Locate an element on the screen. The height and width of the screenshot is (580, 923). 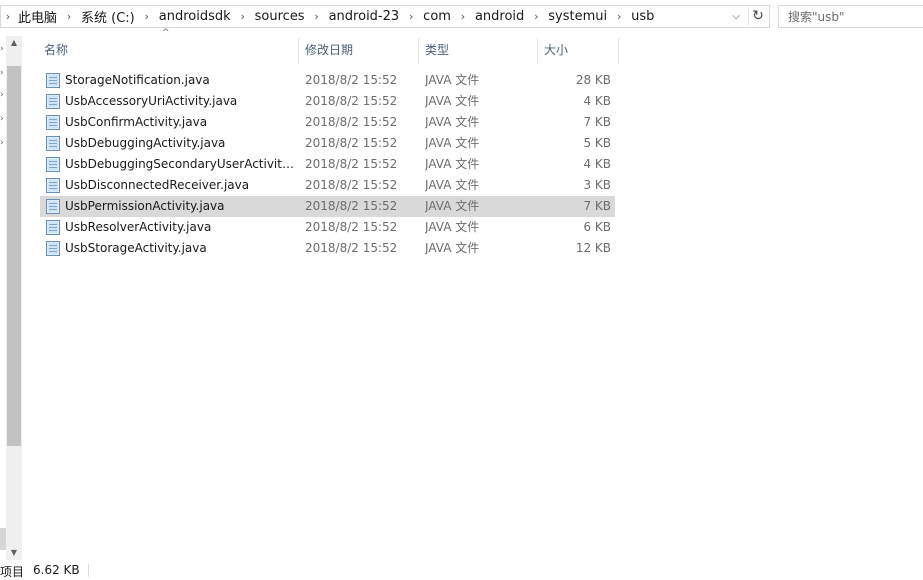
column-size: 大小 is located at coordinates (579, 50).